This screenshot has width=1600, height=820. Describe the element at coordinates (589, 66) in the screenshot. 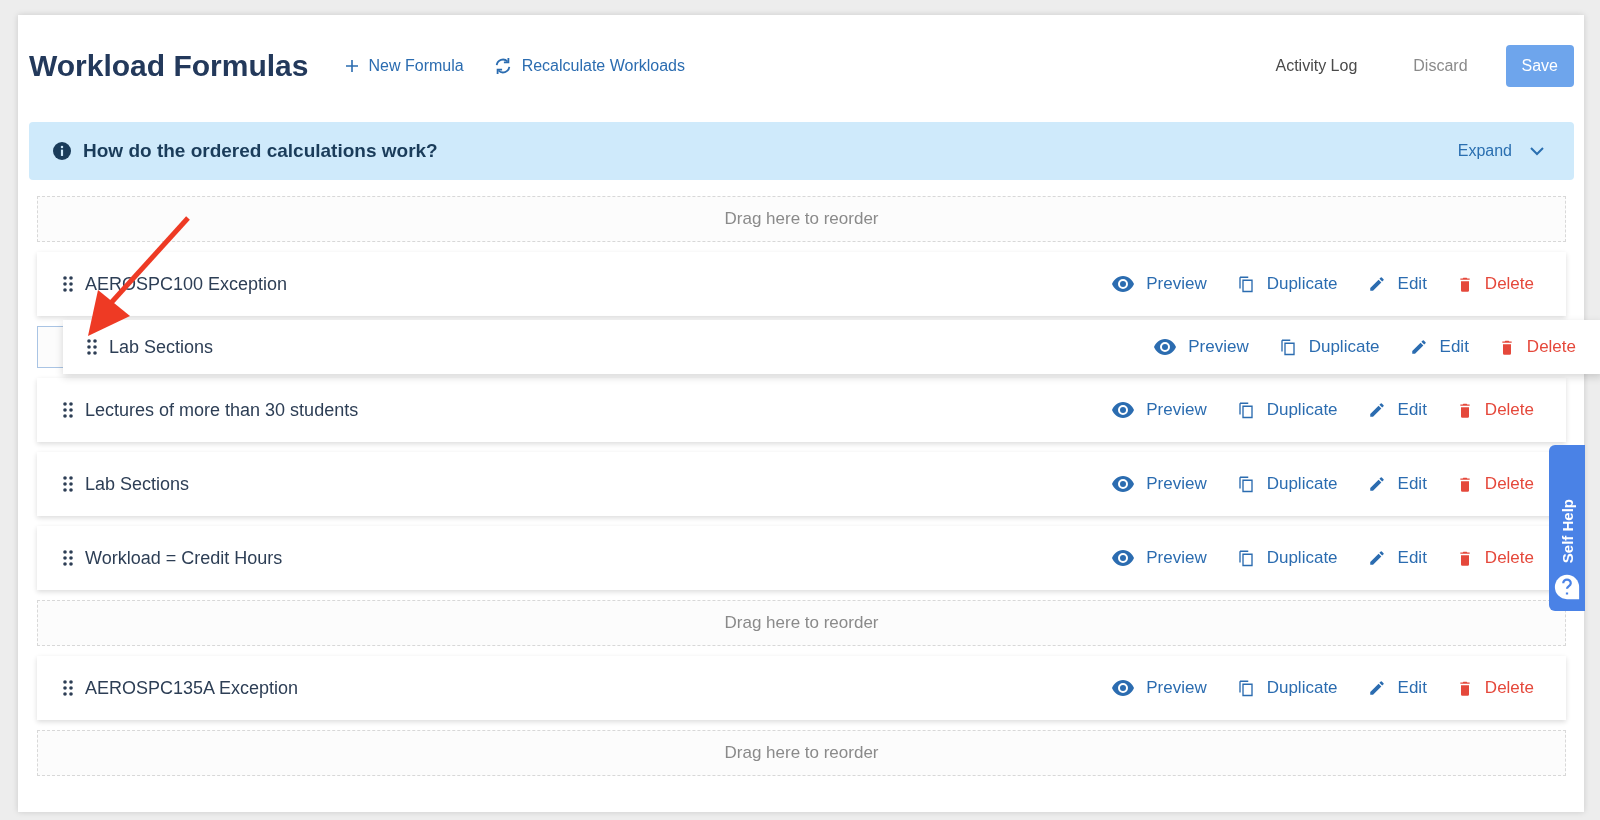

I see `recalculate-link: Recalculate Workloads` at that location.